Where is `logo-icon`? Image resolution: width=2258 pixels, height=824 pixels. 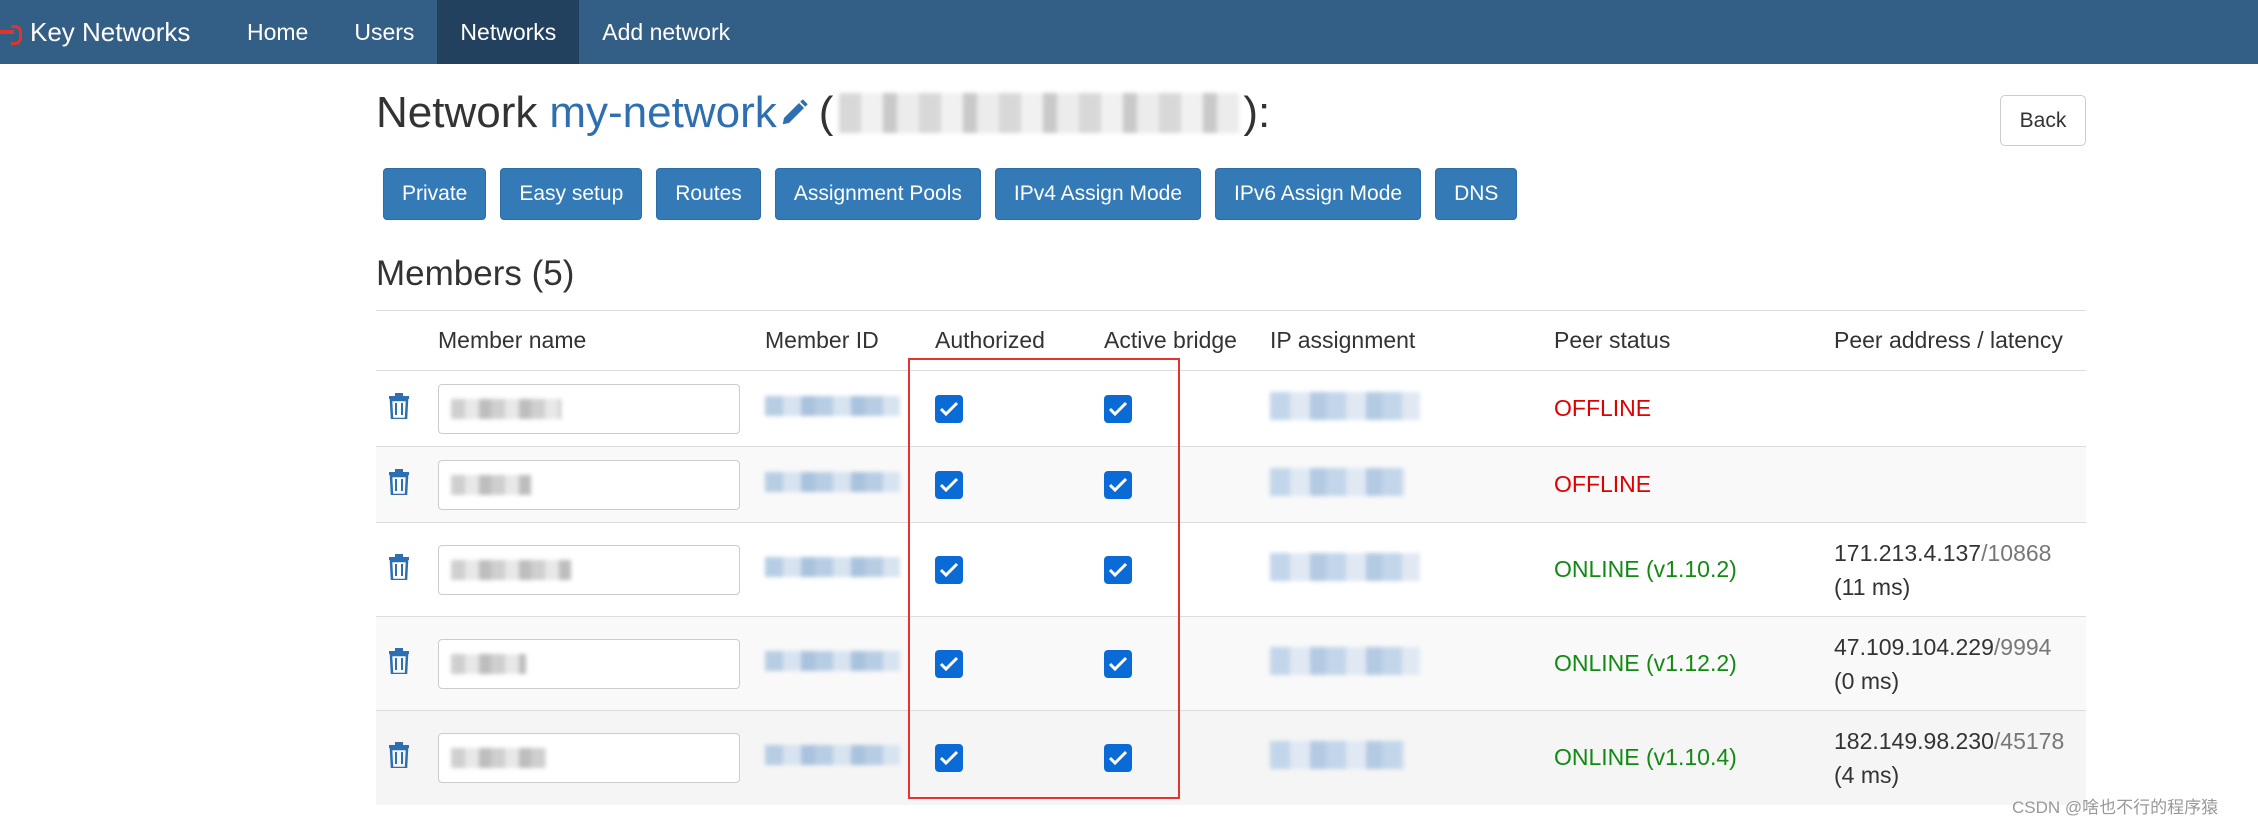
logo-icon is located at coordinates (12, 34).